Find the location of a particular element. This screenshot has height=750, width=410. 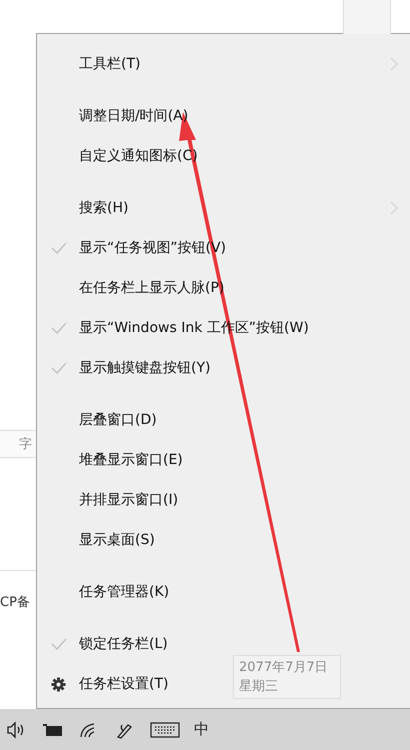

menu-item-label: 工具栏(T) is located at coordinates (109, 64).